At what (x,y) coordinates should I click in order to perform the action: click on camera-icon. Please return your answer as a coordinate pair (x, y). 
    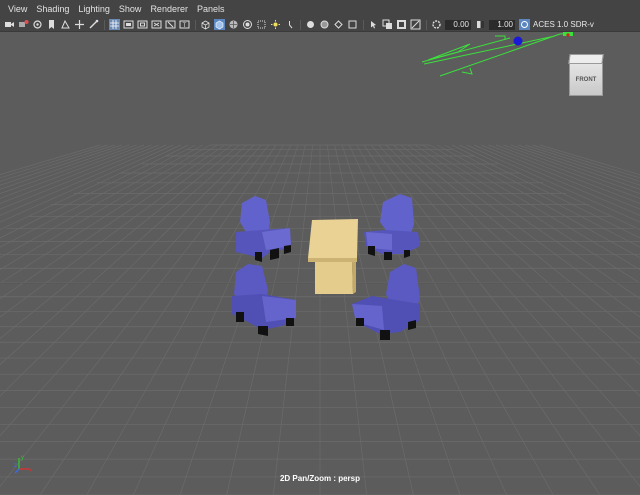
    Looking at the image, I should click on (9, 24).